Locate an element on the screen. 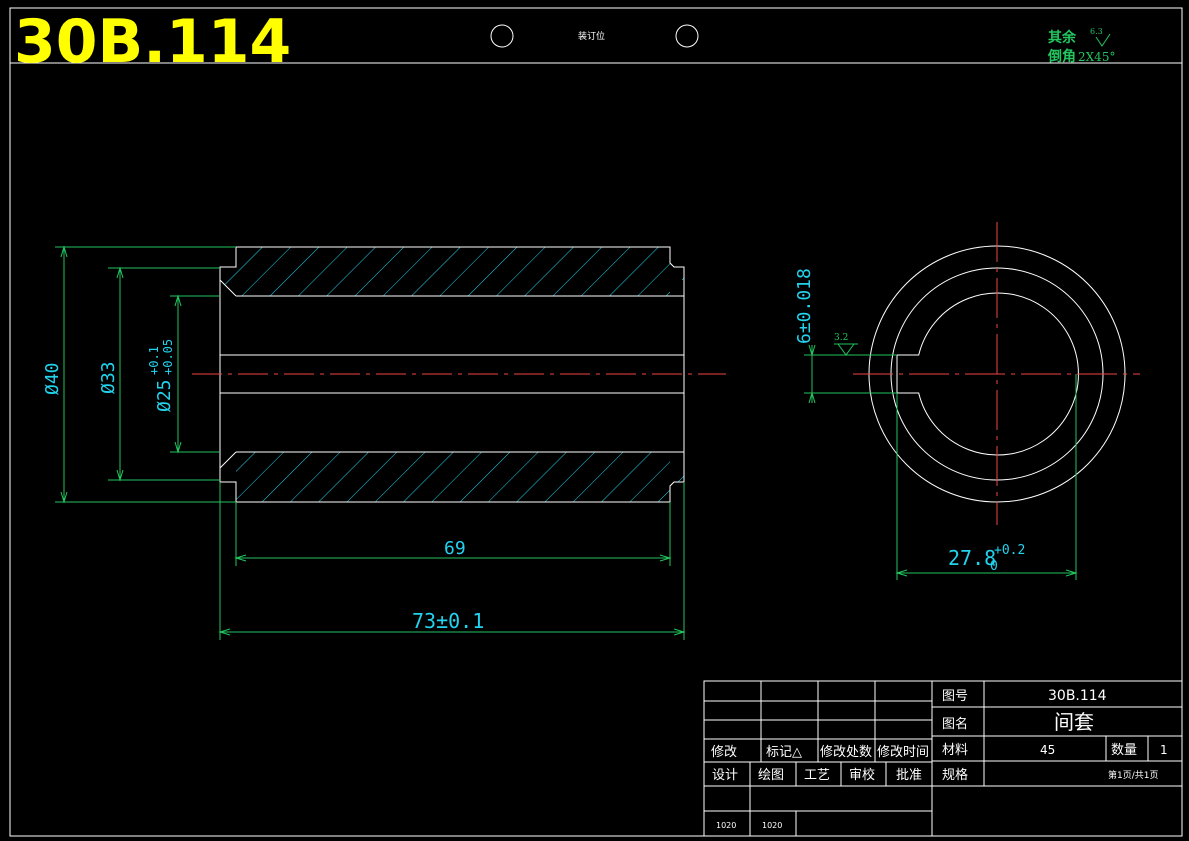 The image size is (1189, 841). material-value: 45 is located at coordinates (1047, 750).